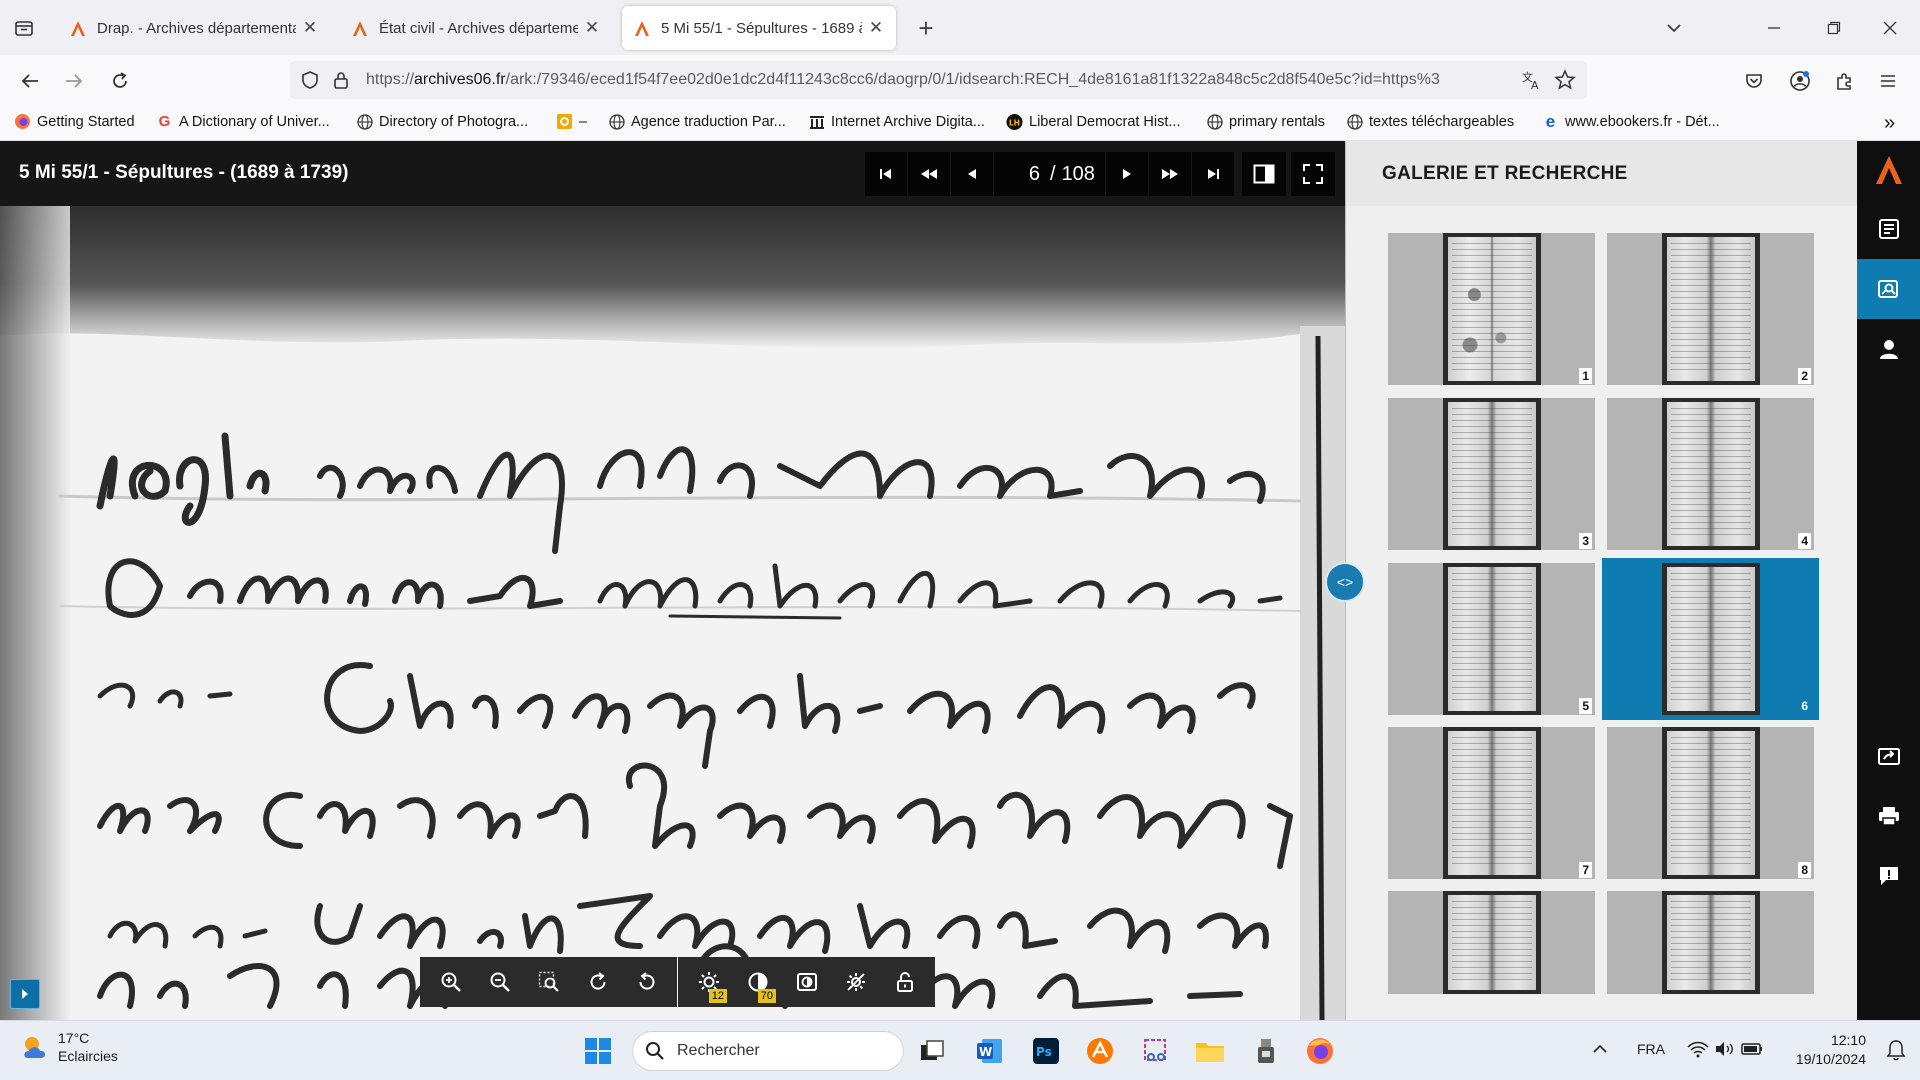 The width and height of the screenshot is (1920, 1080). What do you see at coordinates (120, 81) in the screenshot?
I see `reload-icon` at bounding box center [120, 81].